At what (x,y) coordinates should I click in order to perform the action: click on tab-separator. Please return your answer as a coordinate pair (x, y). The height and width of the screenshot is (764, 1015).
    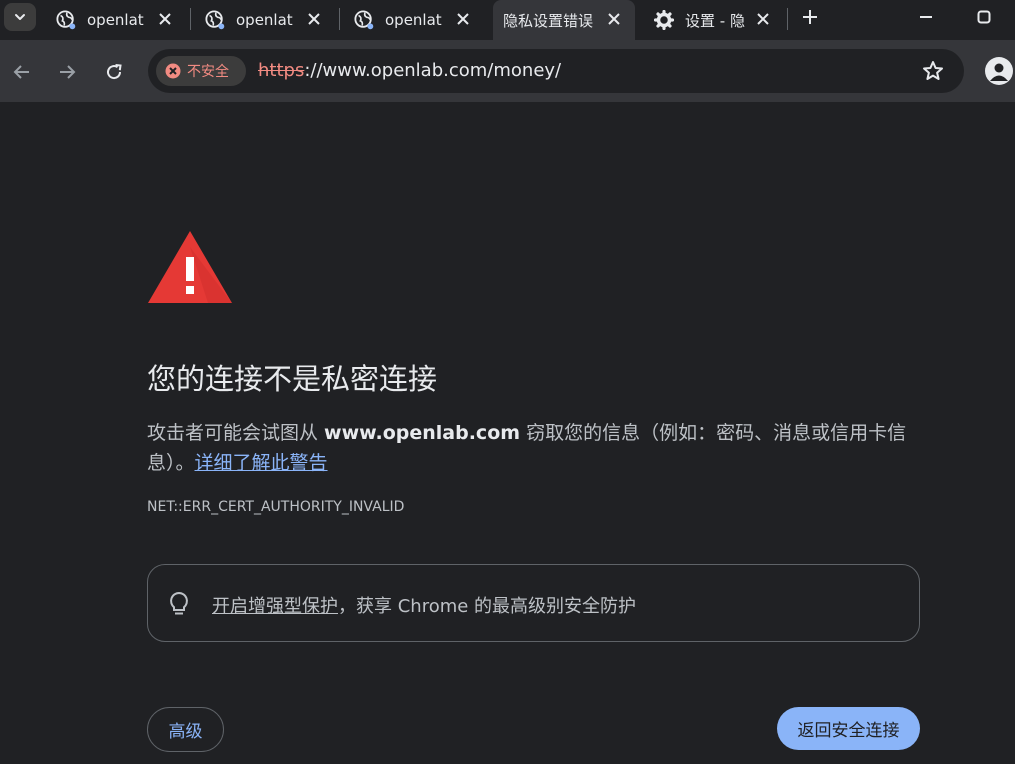
    Looking at the image, I should click on (787, 19).